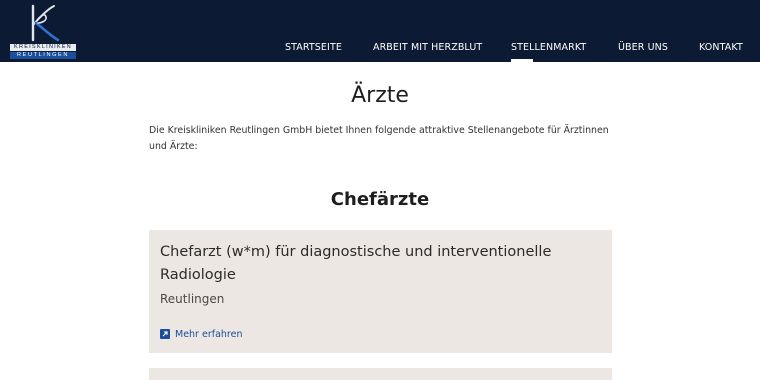  What do you see at coordinates (522, 60) in the screenshot?
I see `active-nav-indicator` at bounding box center [522, 60].